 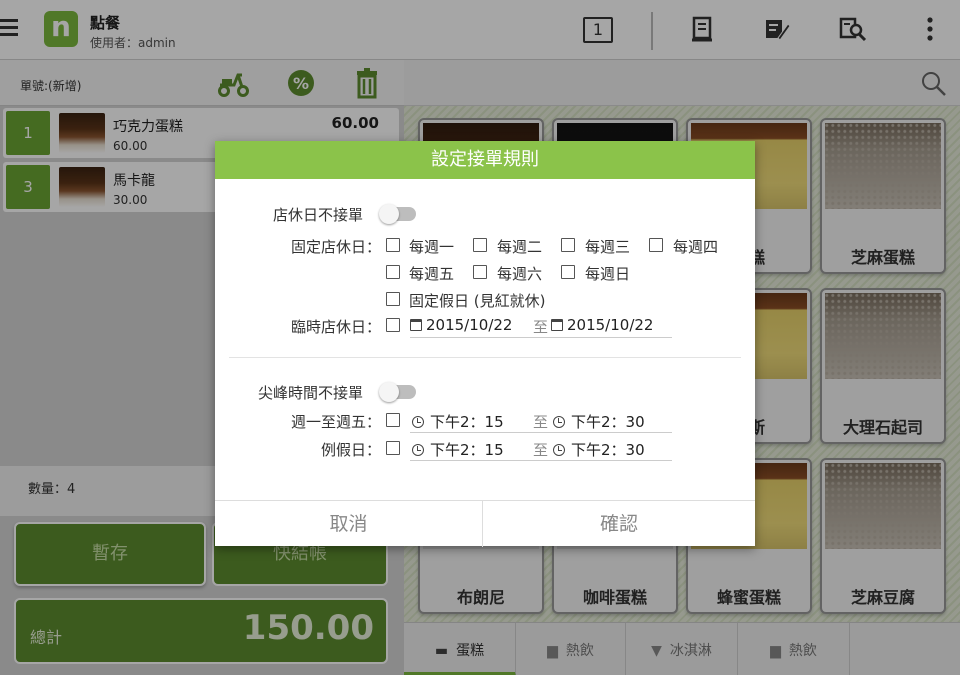 I want to click on holiday-from-value: 下午2：15, so click(x=467, y=450).